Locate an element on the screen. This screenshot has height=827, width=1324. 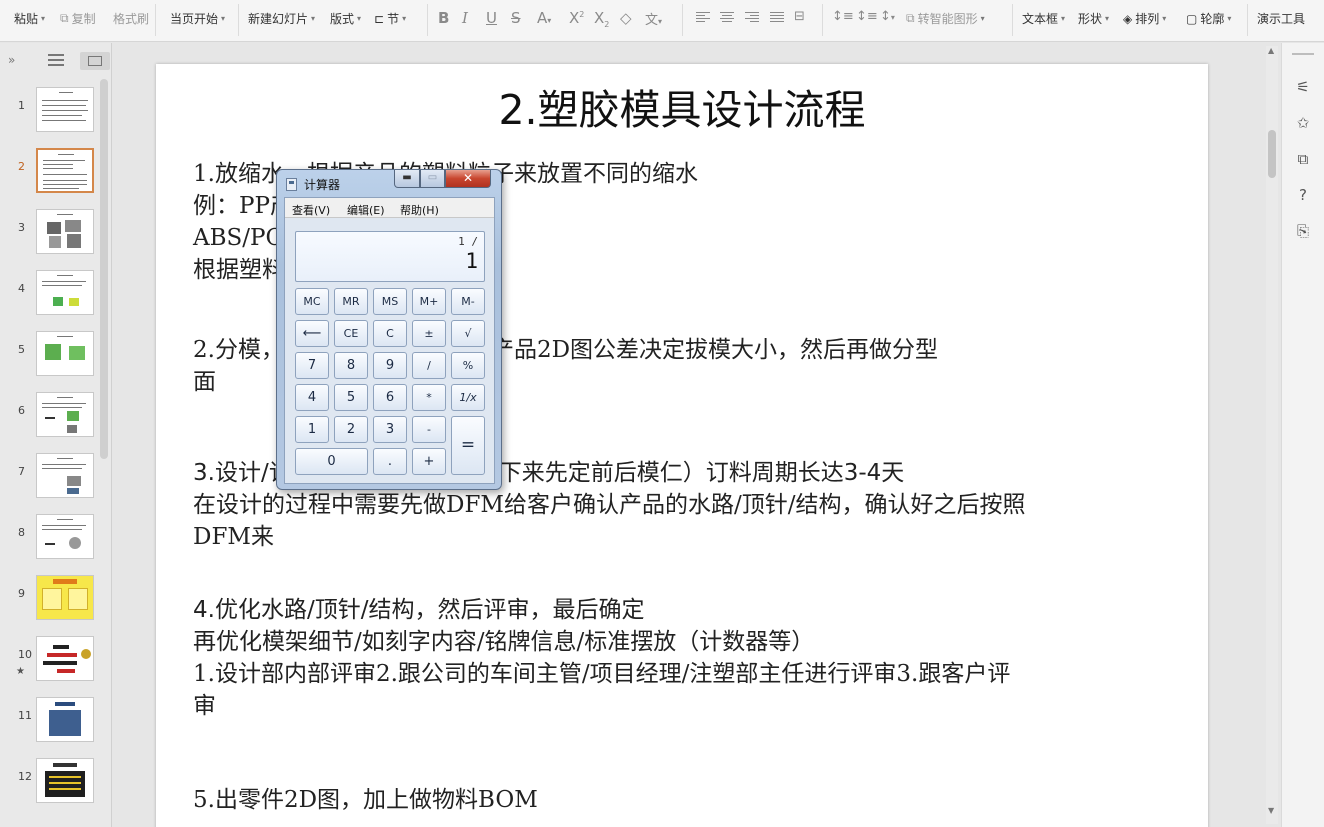
present-tools-button: 演示工具 is located at coordinates (1281, 18).